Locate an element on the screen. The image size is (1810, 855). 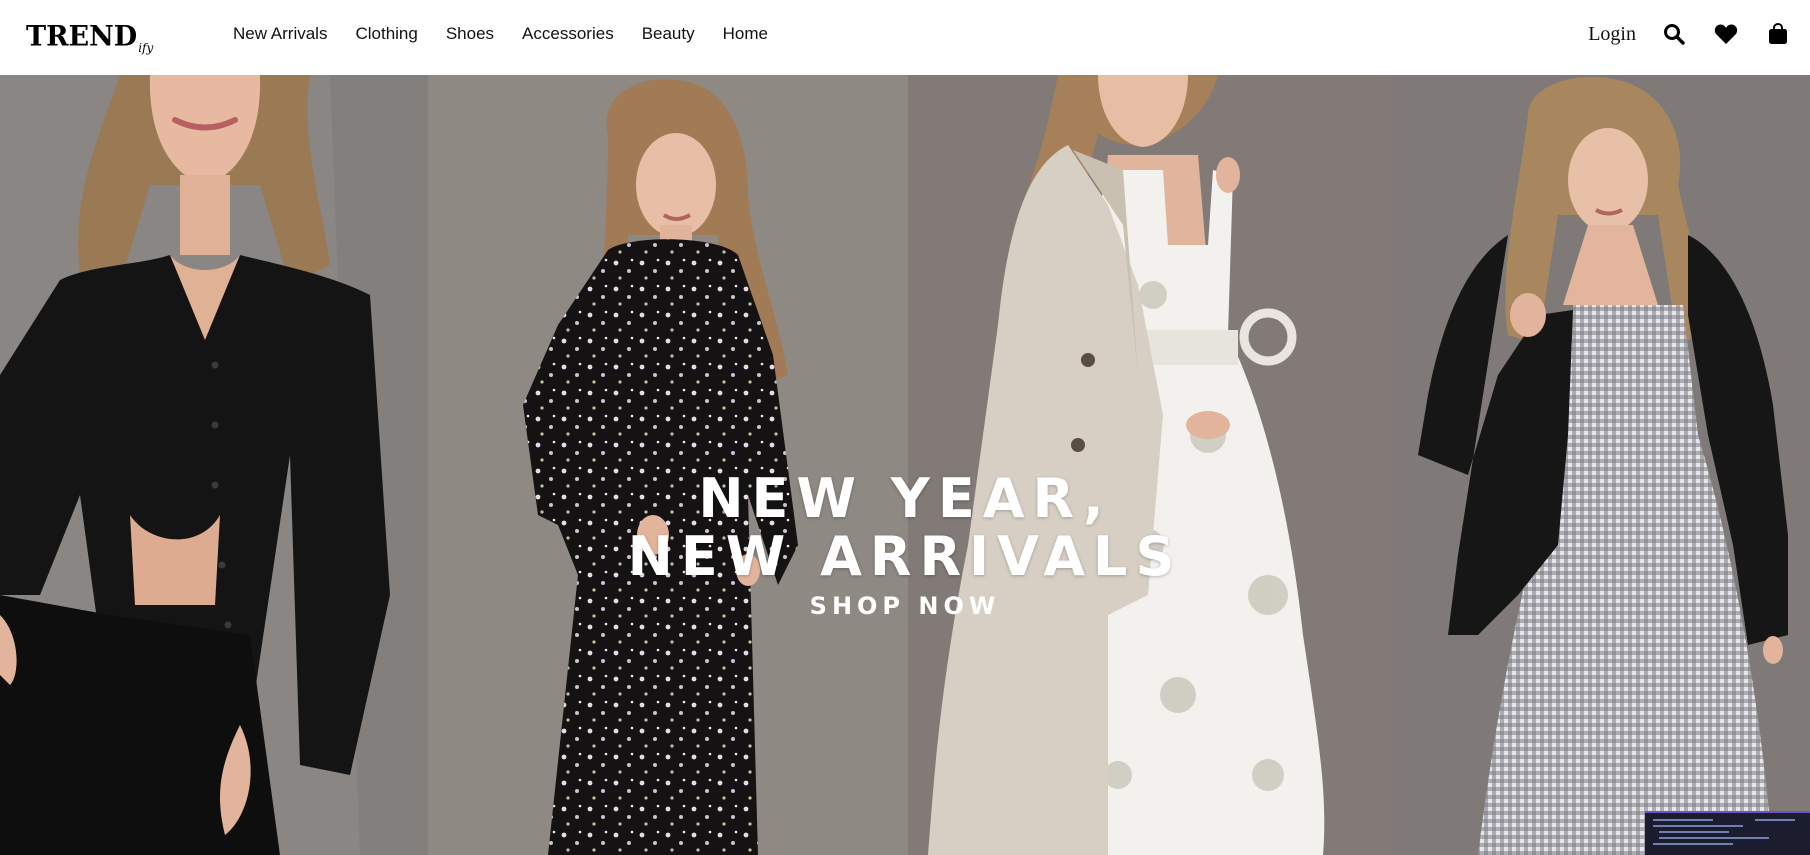
brand-logo-sub: ify is located at coordinates (146, 48).